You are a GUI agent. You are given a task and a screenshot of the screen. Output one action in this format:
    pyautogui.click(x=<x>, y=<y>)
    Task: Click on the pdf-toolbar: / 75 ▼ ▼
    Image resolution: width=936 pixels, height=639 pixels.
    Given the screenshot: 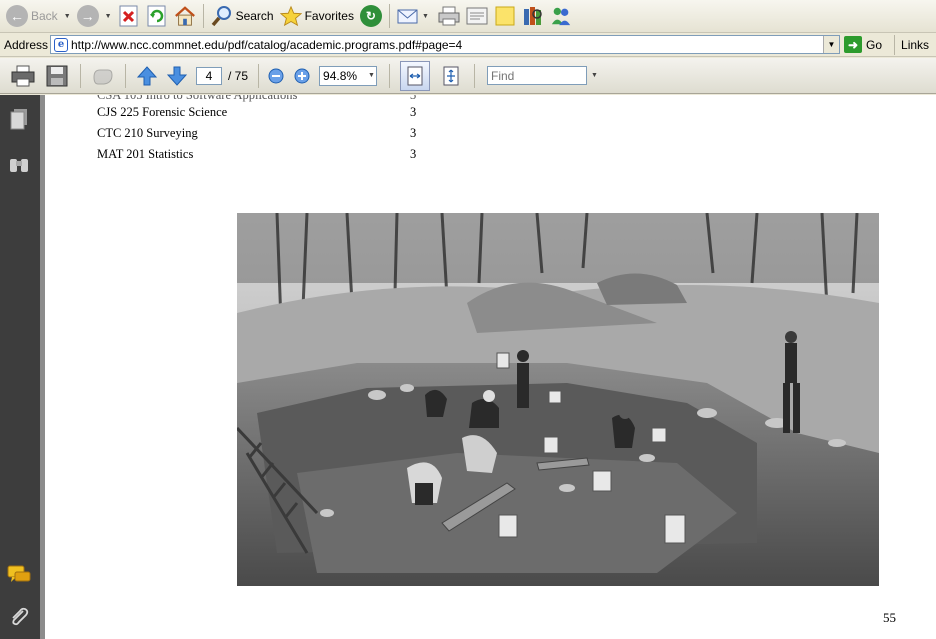 What is the action you would take?
    pyautogui.click(x=468, y=76)
    